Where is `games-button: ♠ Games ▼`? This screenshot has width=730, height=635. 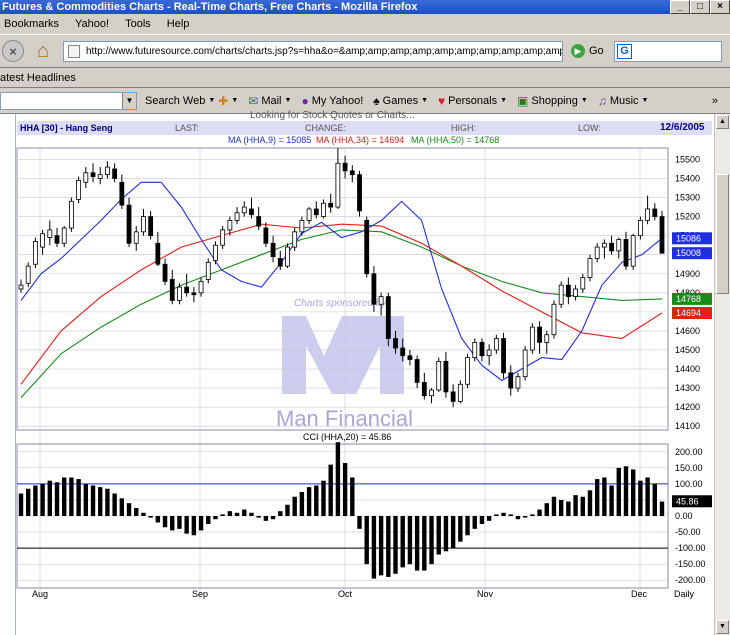
games-button: ♠ Games ▼ is located at coordinates (400, 101).